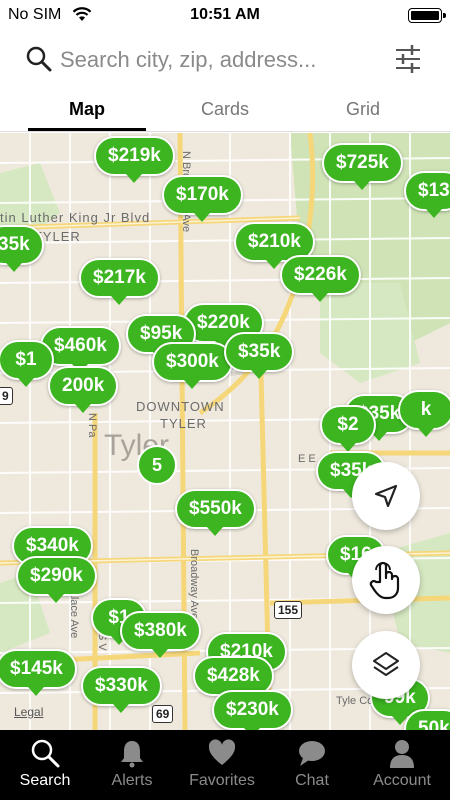 The image size is (450, 800). I want to click on highway-shield-69: 69, so click(163, 714).